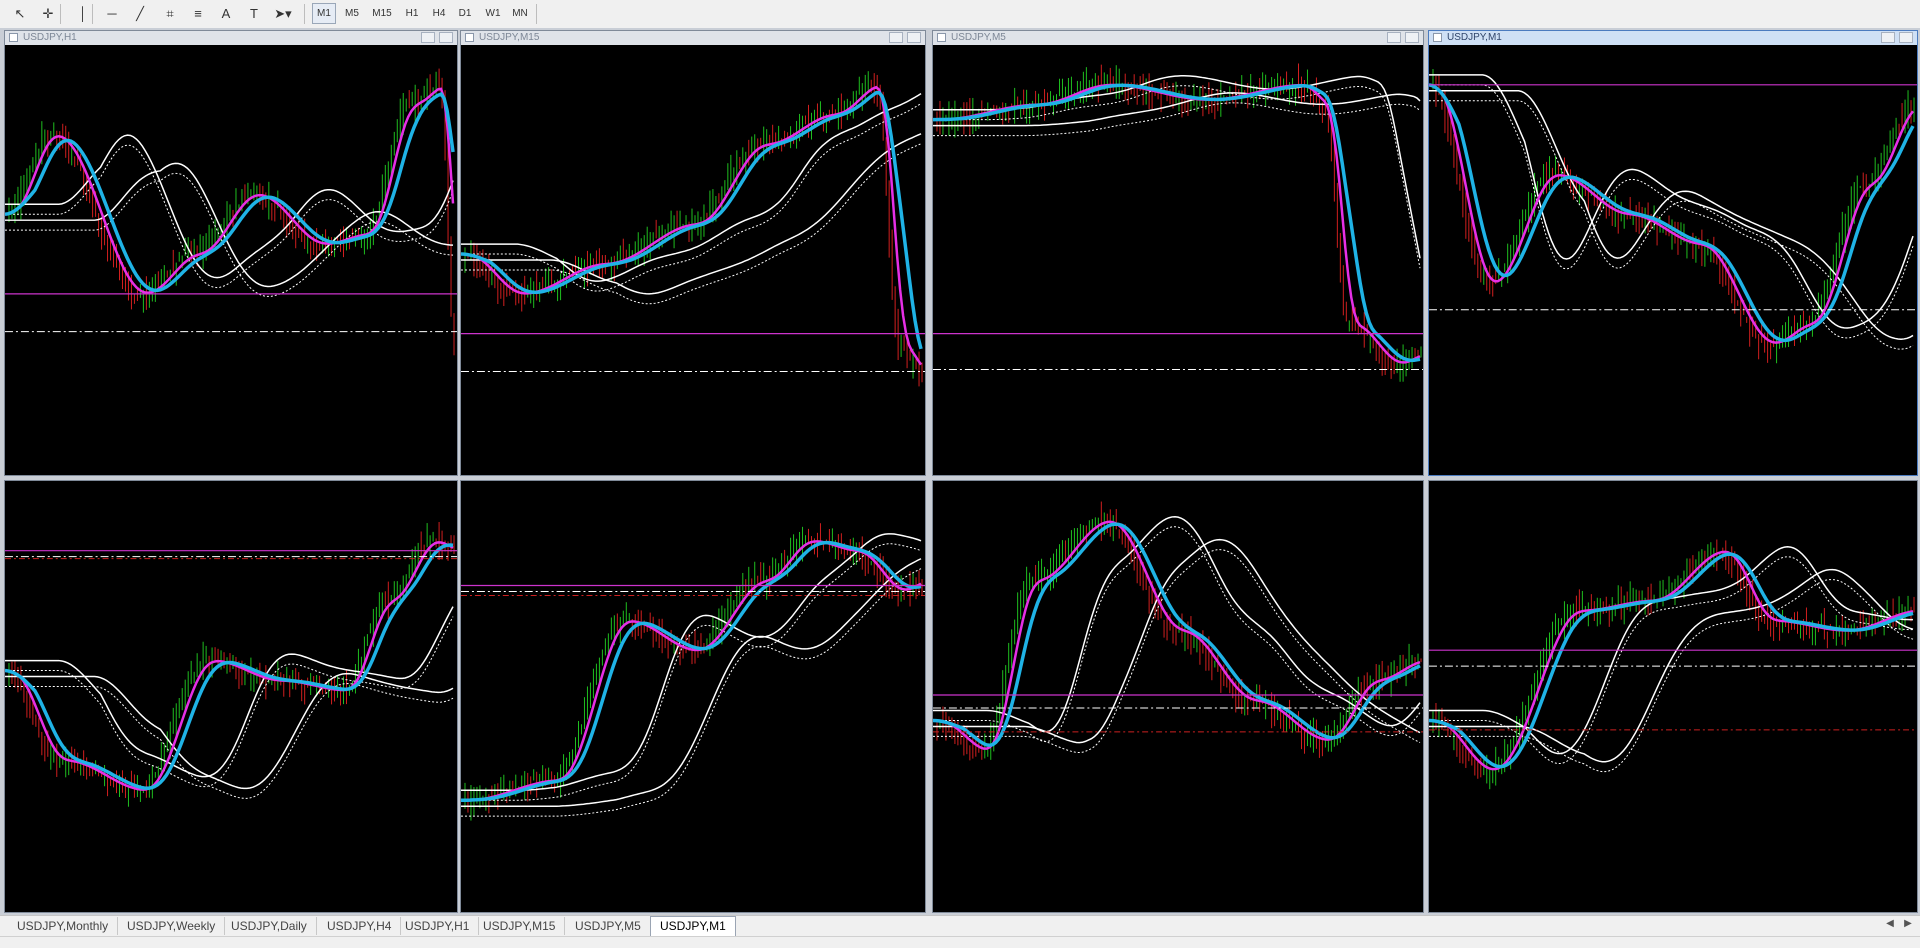 The height and width of the screenshot is (948, 1920). Describe the element at coordinates (140, 13) in the screenshot. I see `trendline-icon: ╱` at that location.